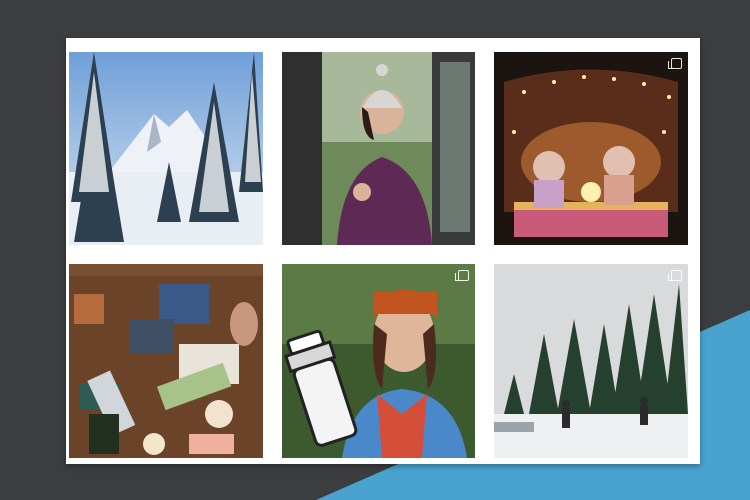  What do you see at coordinates (591, 361) in the screenshot?
I see `grid-post-snowshoe-hikers` at bounding box center [591, 361].